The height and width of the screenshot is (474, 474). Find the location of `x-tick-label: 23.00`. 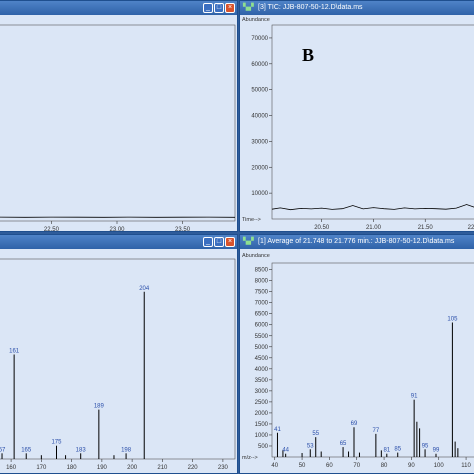

x-tick-label: 23.00 is located at coordinates (117, 229).